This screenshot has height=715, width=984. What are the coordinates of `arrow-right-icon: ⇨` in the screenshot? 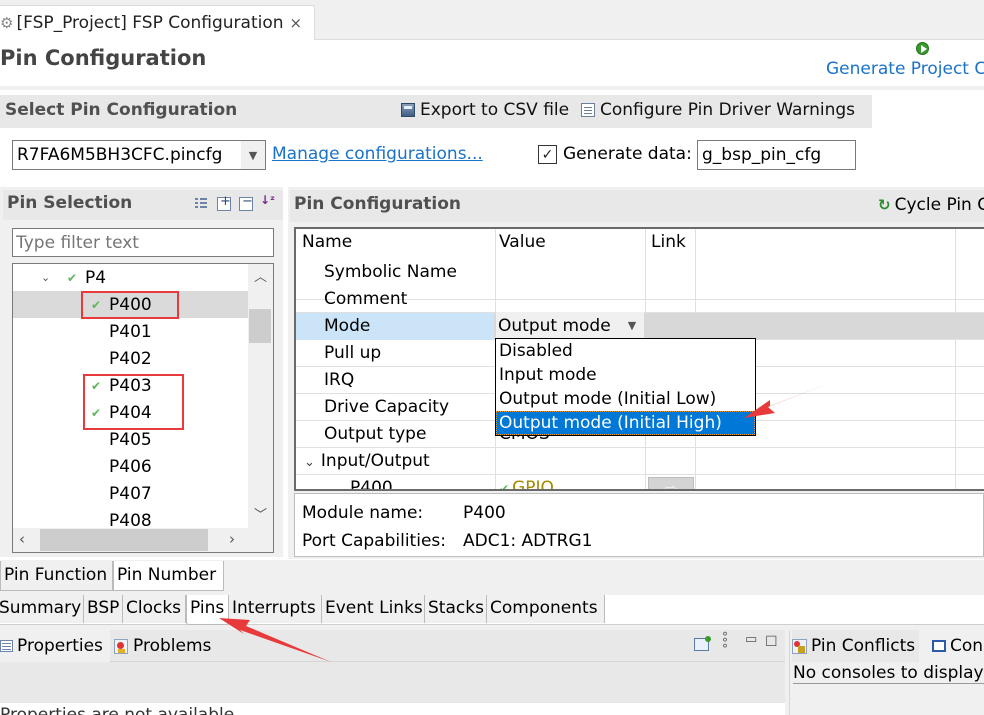 It's located at (671, 486).